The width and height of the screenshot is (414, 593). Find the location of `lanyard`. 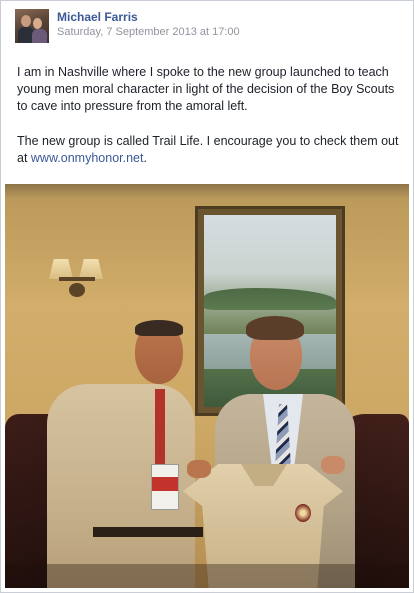

lanyard is located at coordinates (160, 426).